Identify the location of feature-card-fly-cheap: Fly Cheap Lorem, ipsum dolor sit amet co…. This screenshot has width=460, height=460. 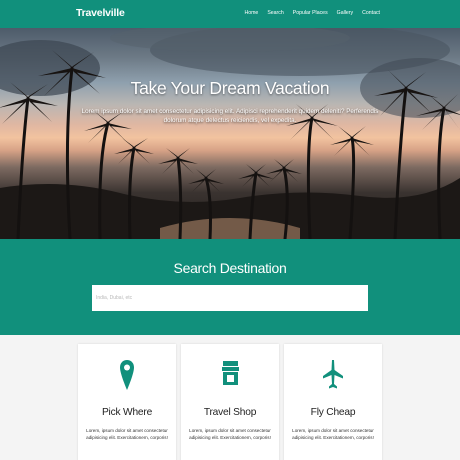
(333, 402).